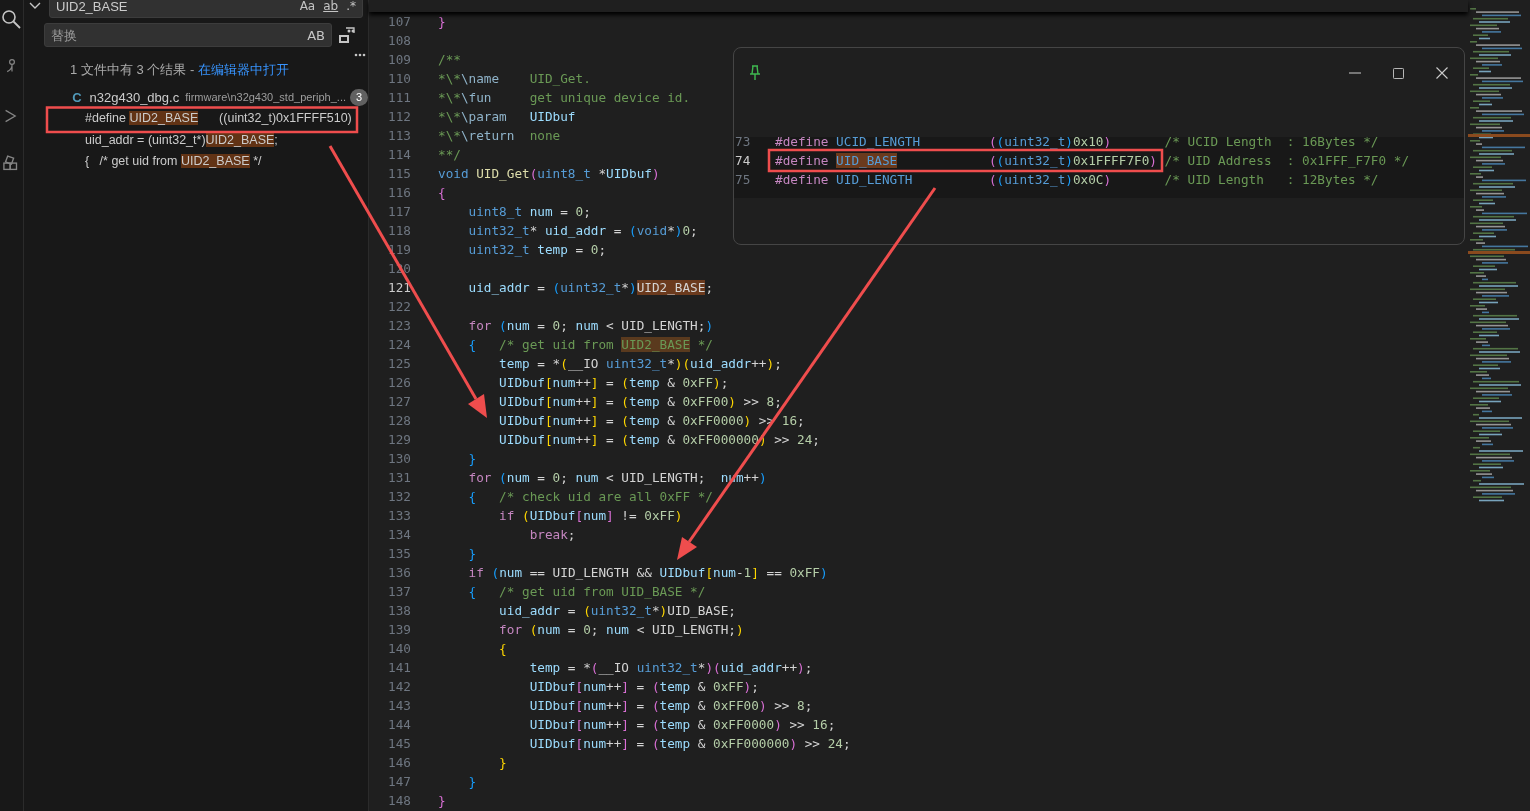  What do you see at coordinates (399, 79) in the screenshot?
I see `line-number: 110` at bounding box center [399, 79].